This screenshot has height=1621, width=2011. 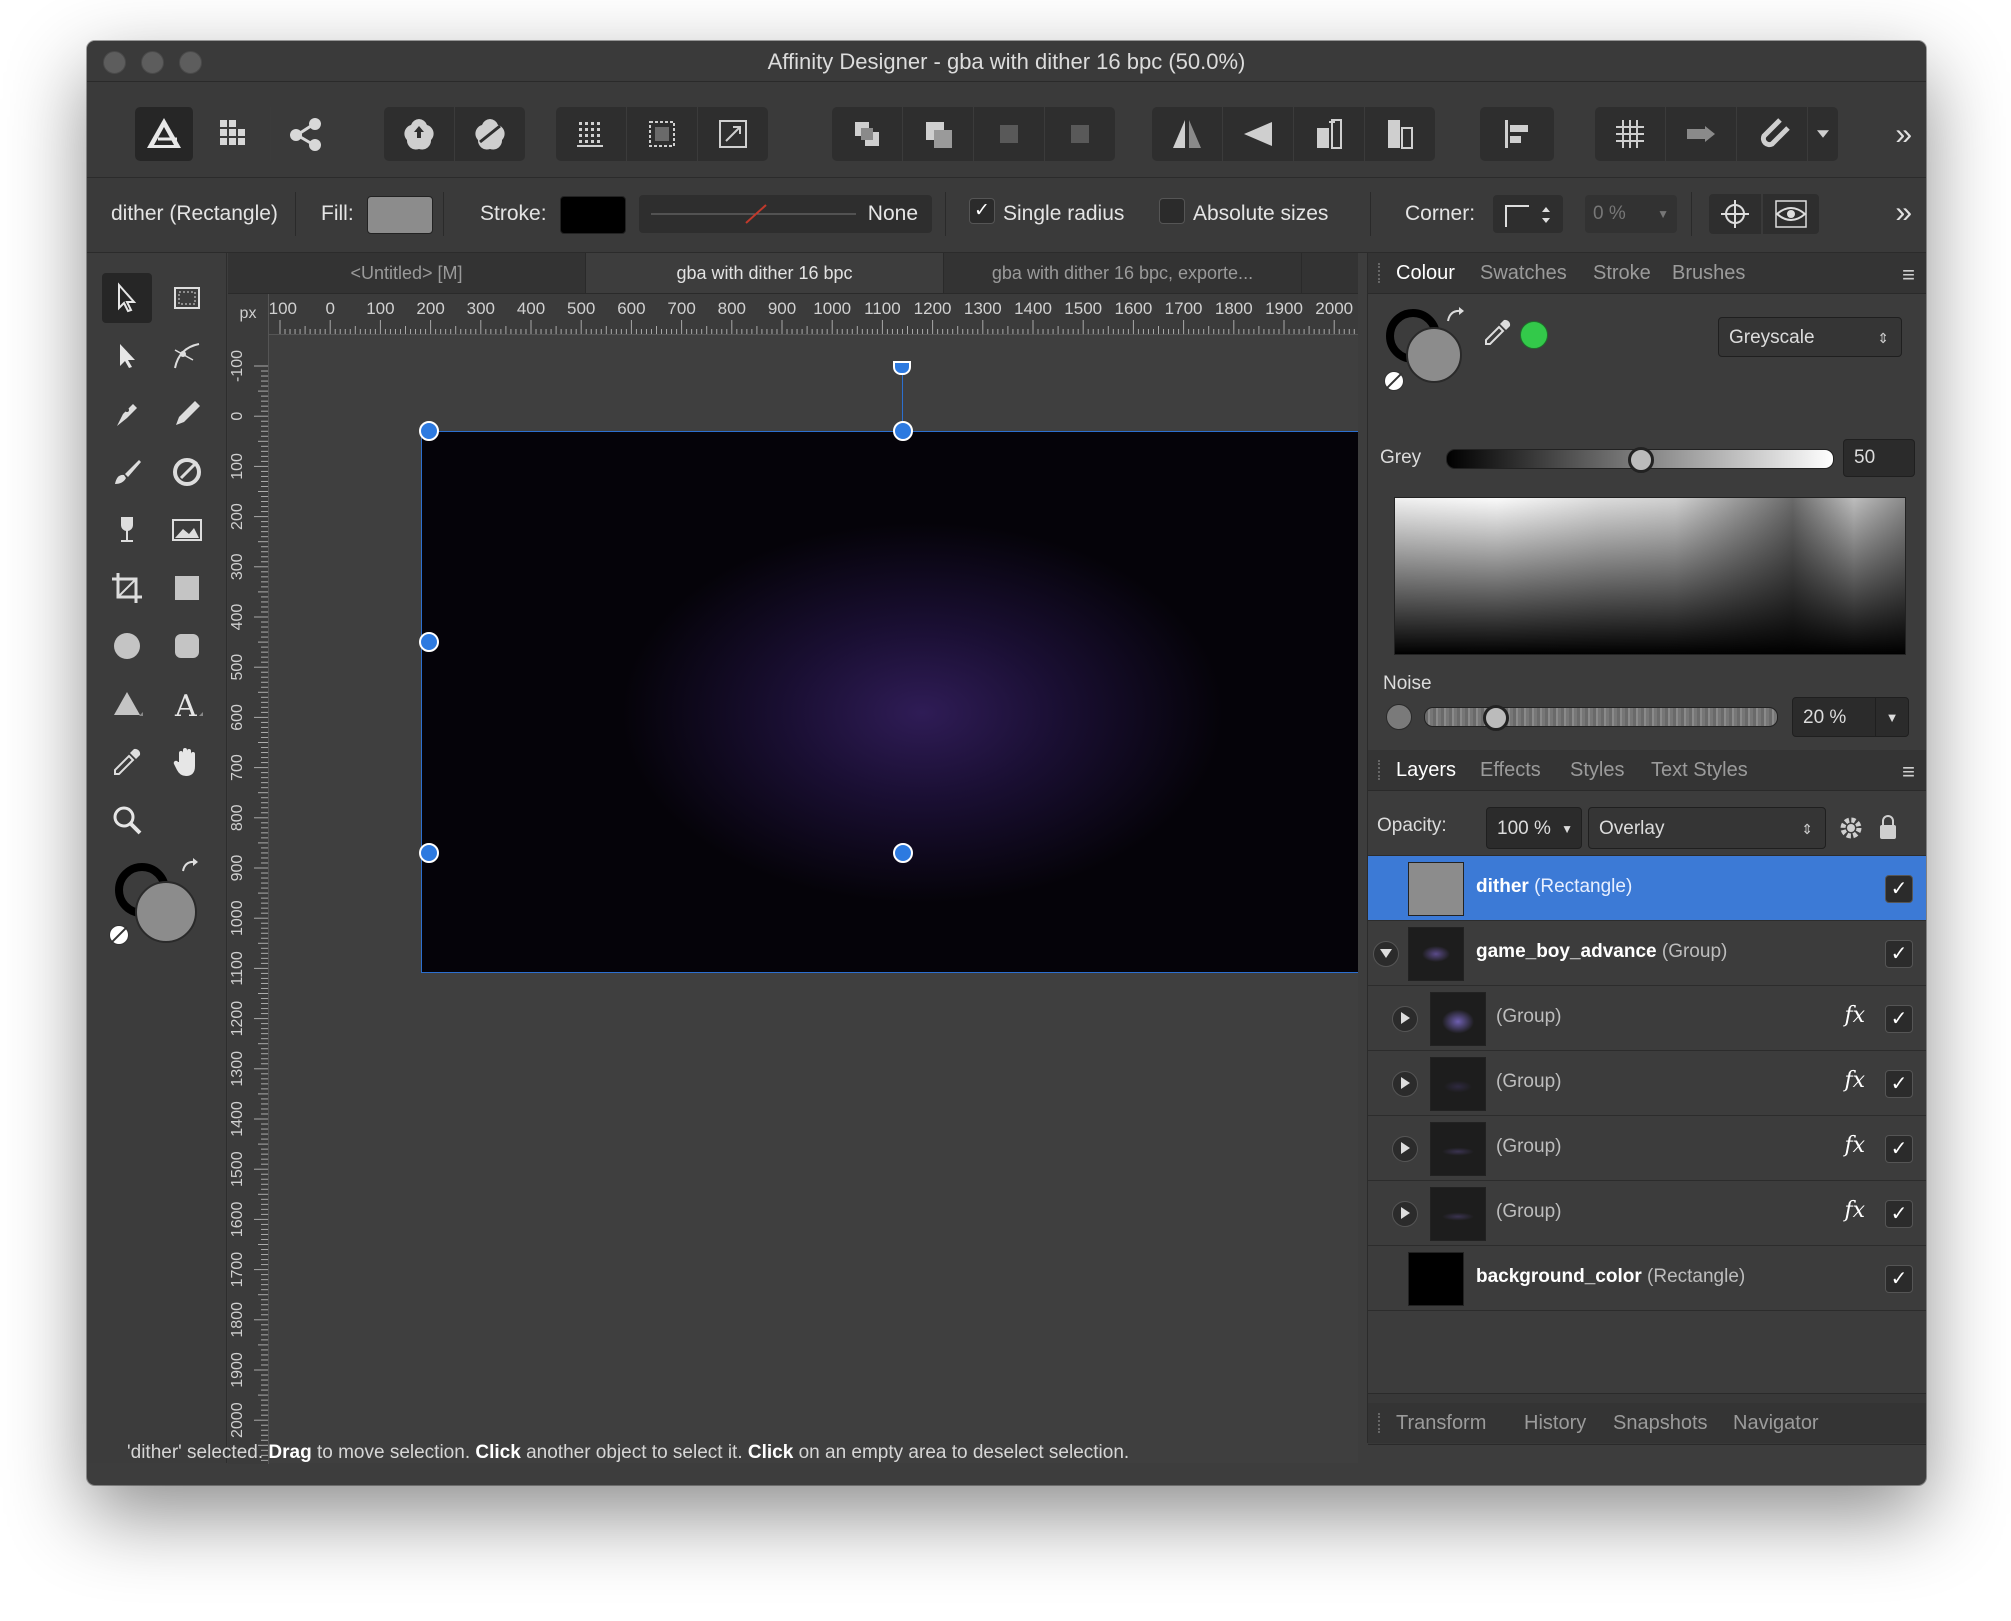 What do you see at coordinates (127, 762) in the screenshot?
I see `colour-picker-tool` at bounding box center [127, 762].